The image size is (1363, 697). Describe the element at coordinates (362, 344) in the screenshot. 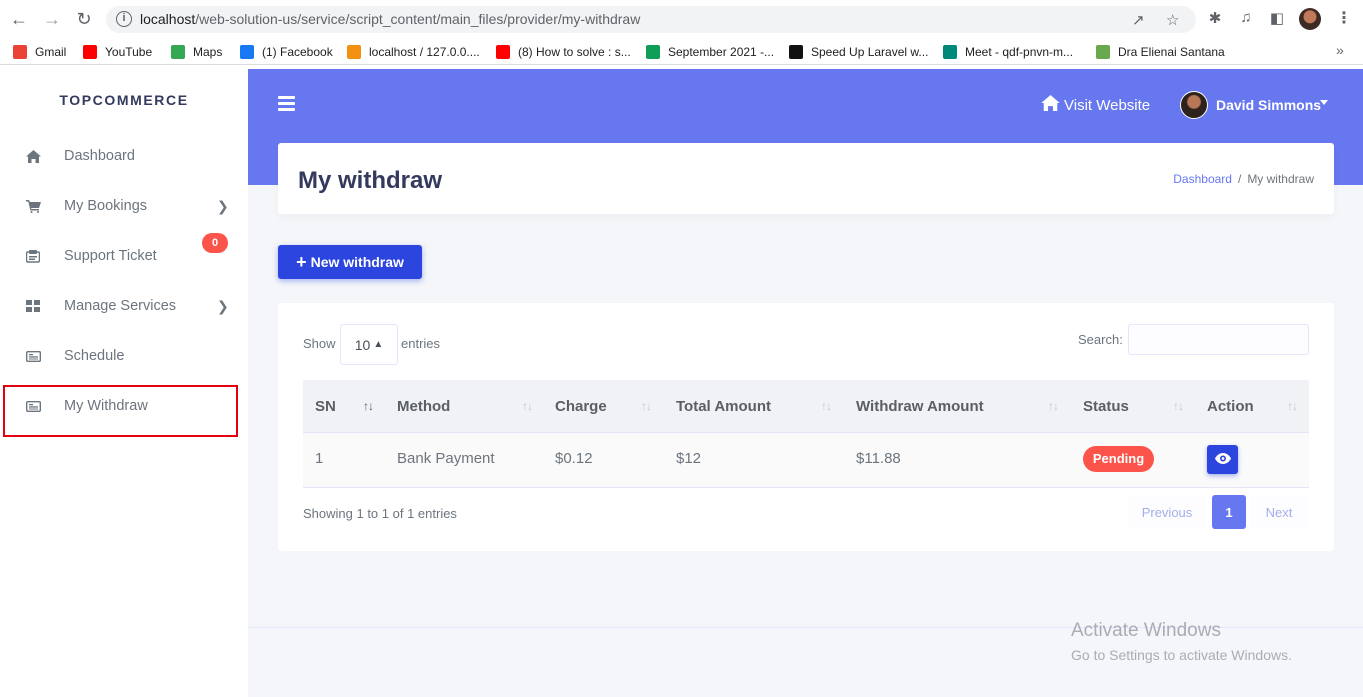

I see `page-size-value: 10` at that location.